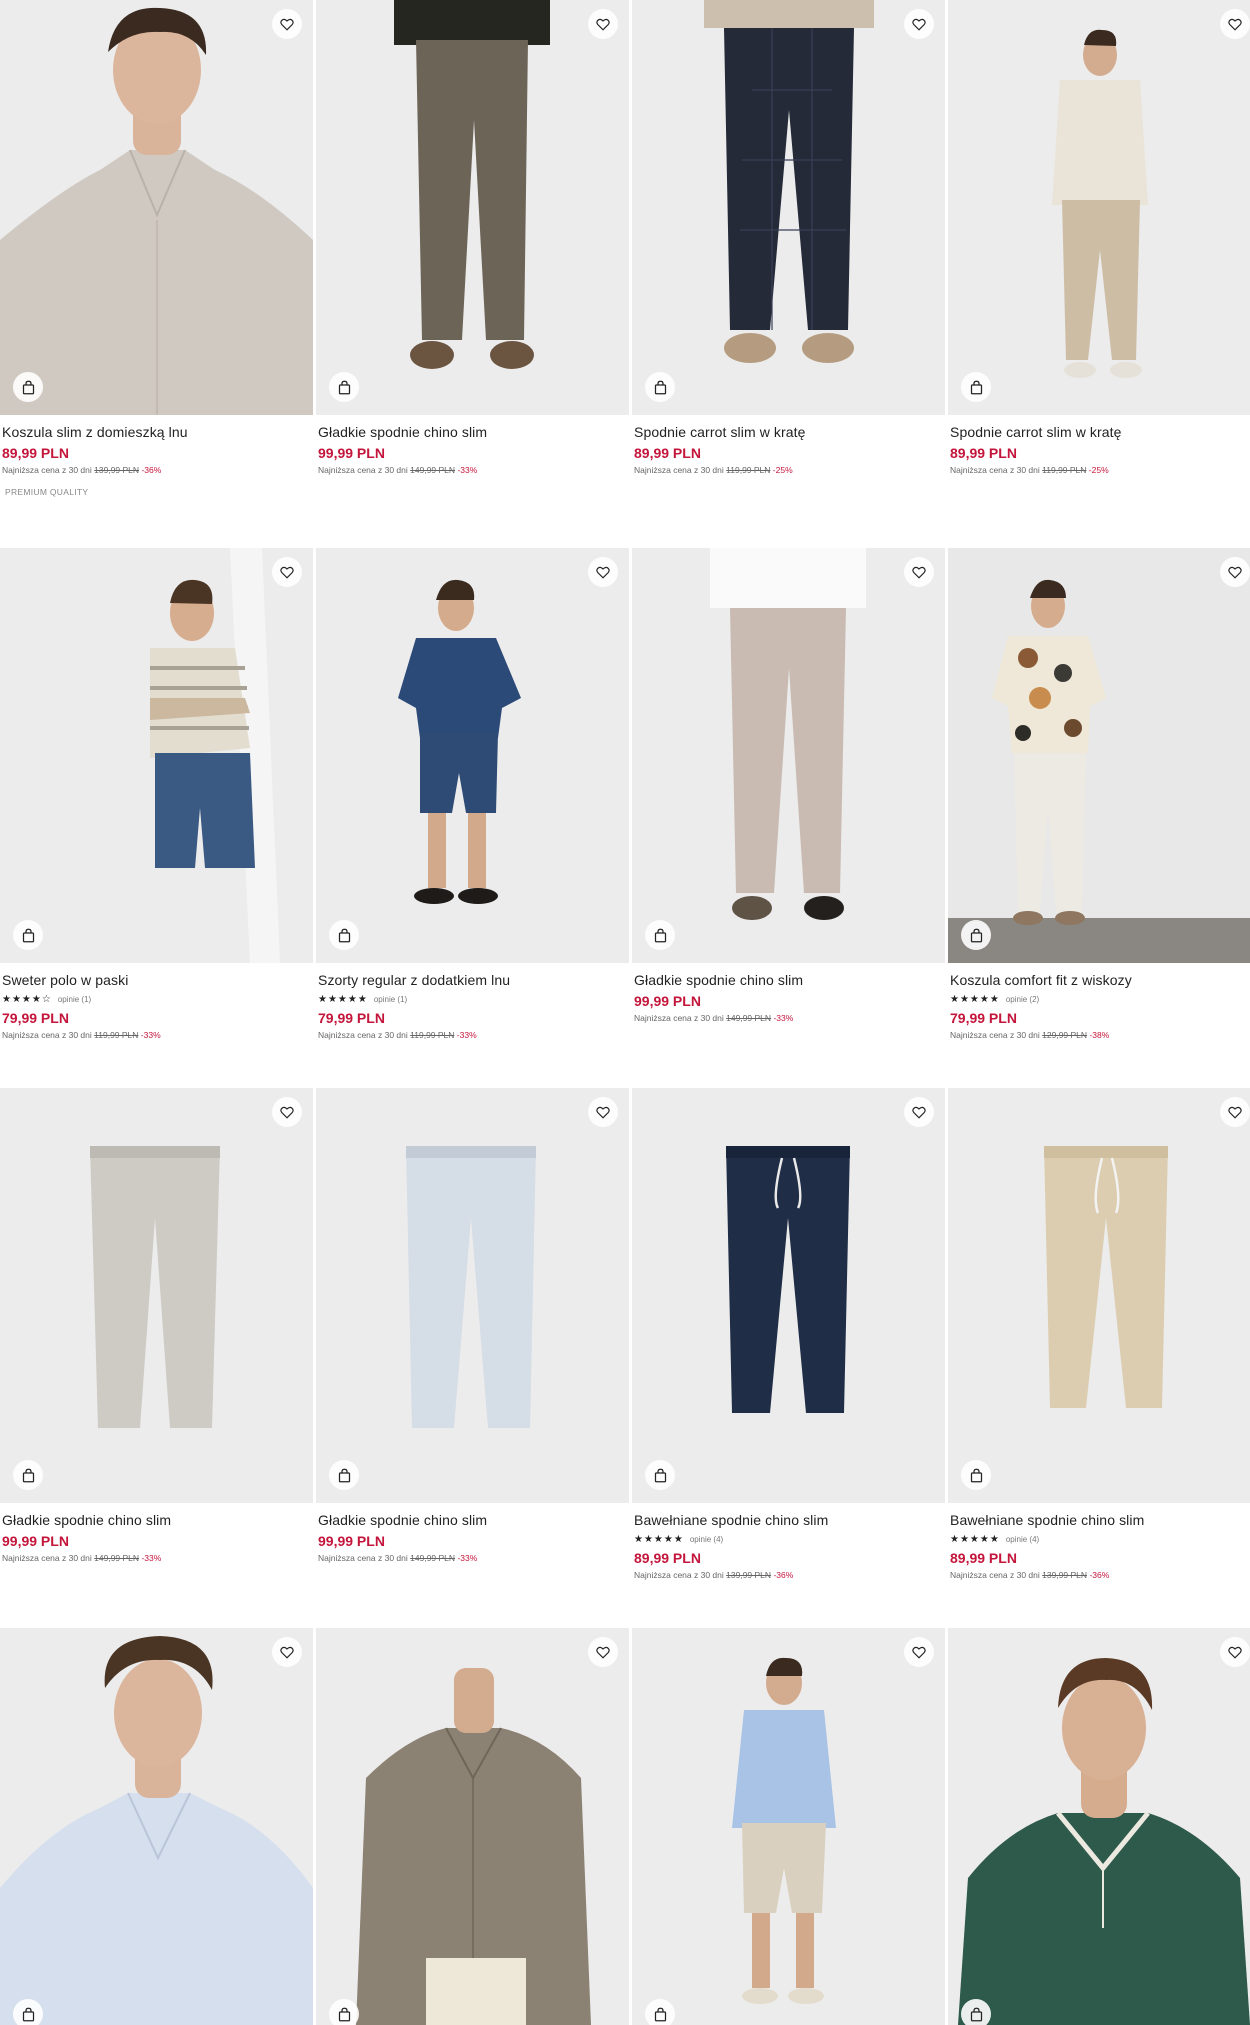  What do you see at coordinates (351, 1018) in the screenshot?
I see `product-price: 79,99 PLN` at bounding box center [351, 1018].